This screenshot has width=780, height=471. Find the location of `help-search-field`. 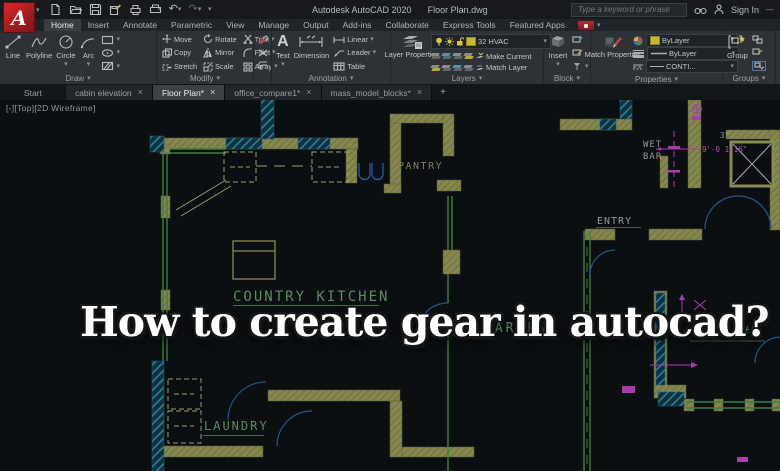

help-search-field is located at coordinates (628, 9).